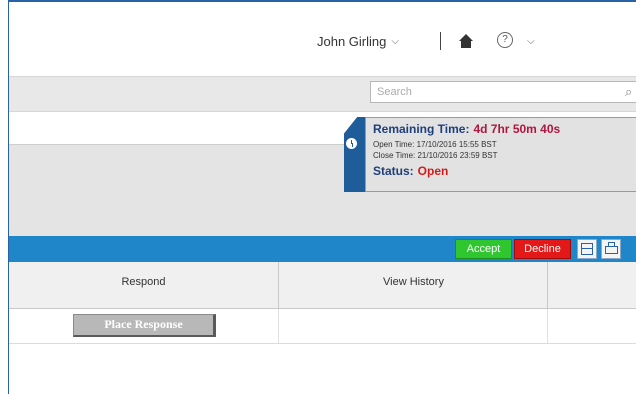 Image resolution: width=636 pixels, height=394 pixels. What do you see at coordinates (542, 249) in the screenshot?
I see `decline-button: Decline` at bounding box center [542, 249].